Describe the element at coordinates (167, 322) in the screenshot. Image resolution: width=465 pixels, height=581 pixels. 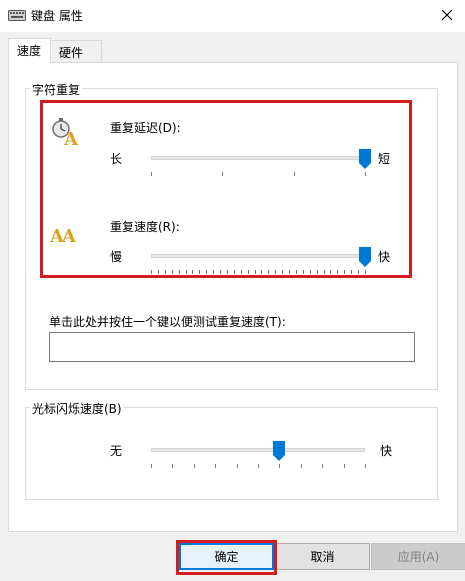
I see `repeat-test-label: 单击此处并按住一个键以便测试重复速度(T):` at that location.